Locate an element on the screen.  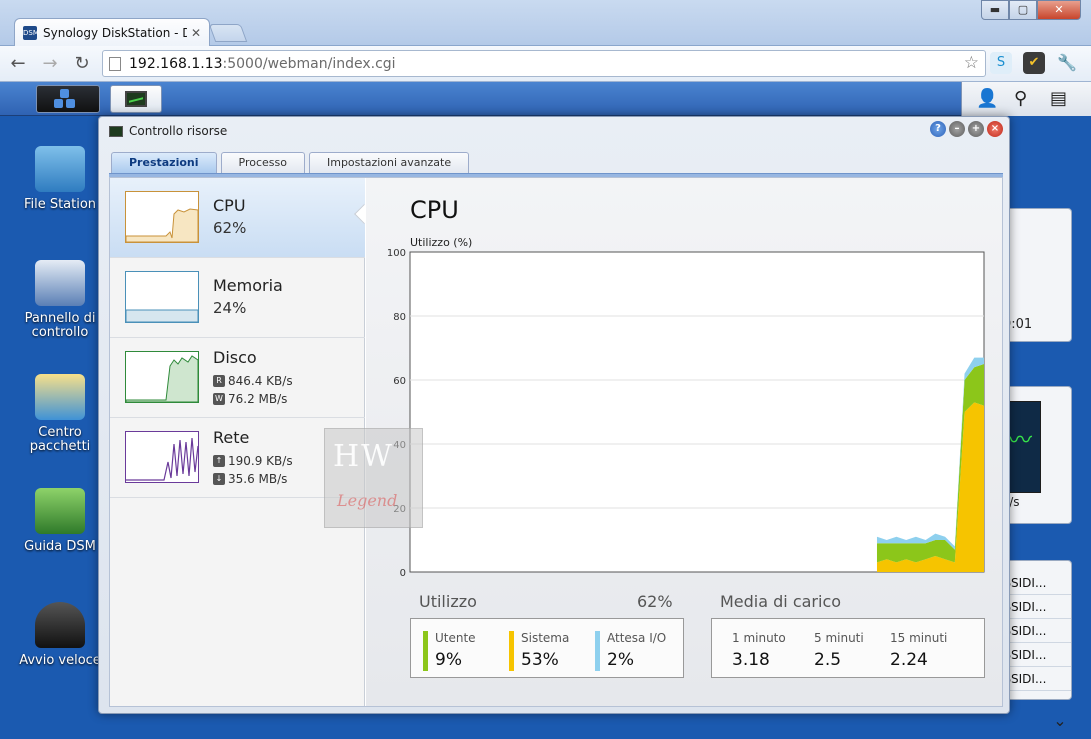
network-upload: ↑ 190.9 KB/s is located at coordinates (253, 461).